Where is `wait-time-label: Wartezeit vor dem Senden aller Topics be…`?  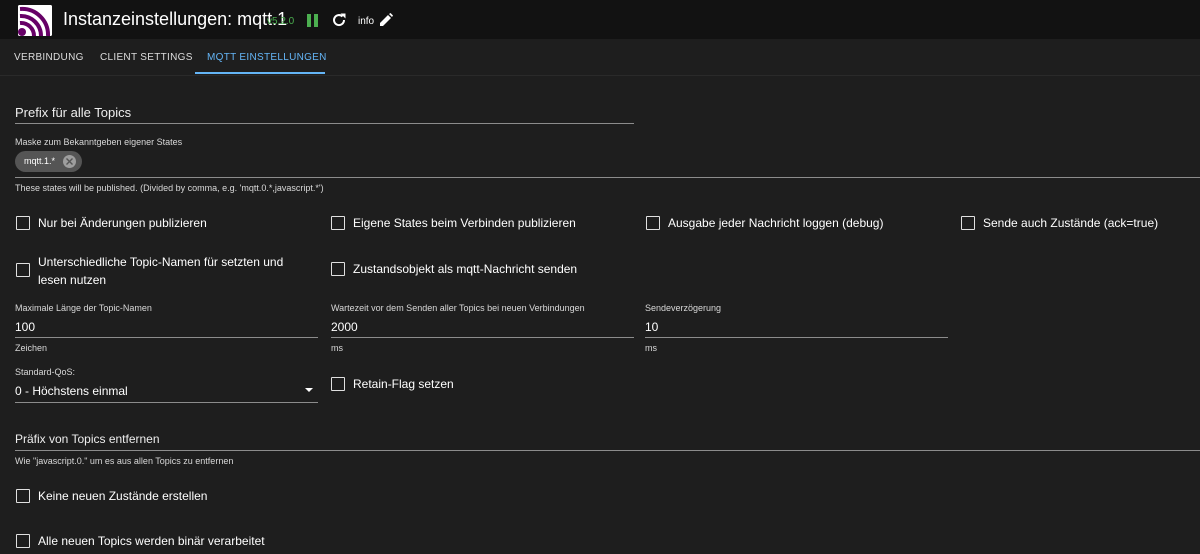
wait-time-label: Wartezeit vor dem Senden aller Topics be… is located at coordinates (458, 308).